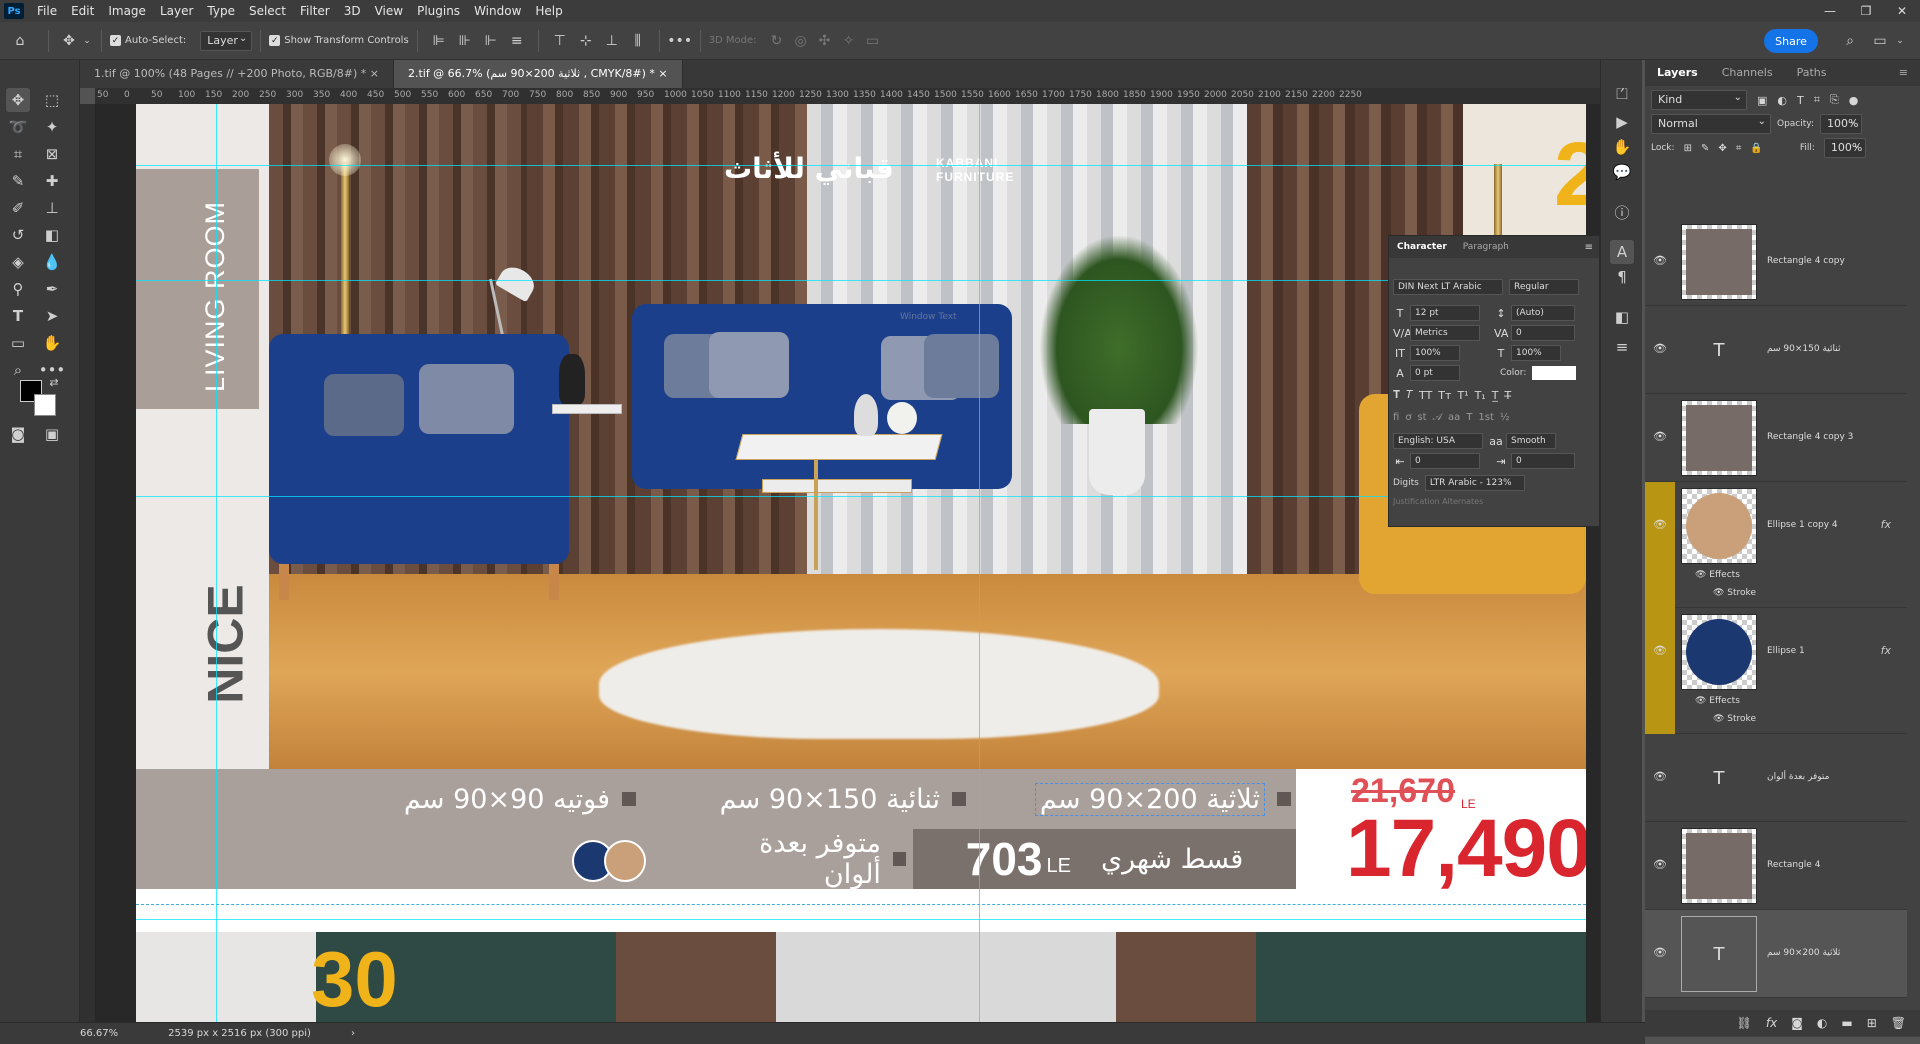 The width and height of the screenshot is (1920, 1044). Describe the element at coordinates (1776, 350) in the screenshot. I see `layer-row: 👁 T ثنائية 150×90 سم` at that location.